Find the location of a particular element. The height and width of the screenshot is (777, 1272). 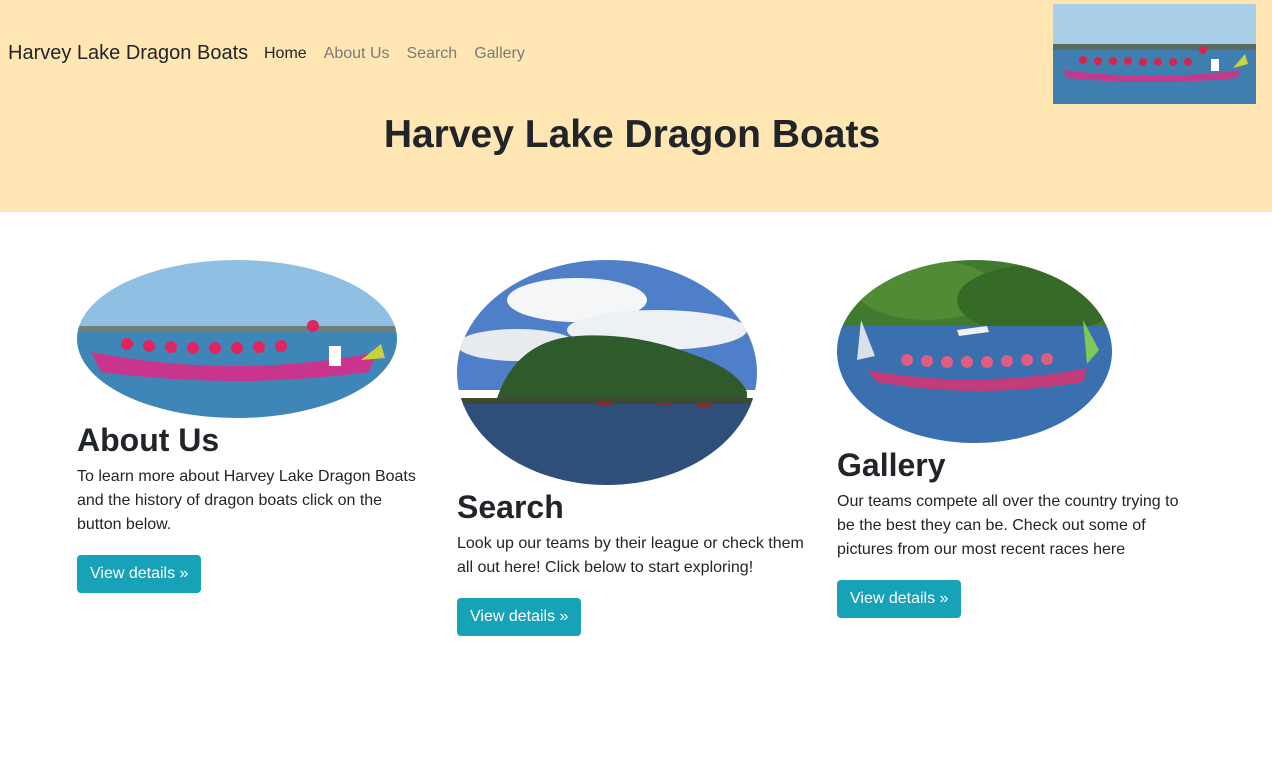

navbar-brand: Harvey Lake Dragon Boats is located at coordinates (128, 53).